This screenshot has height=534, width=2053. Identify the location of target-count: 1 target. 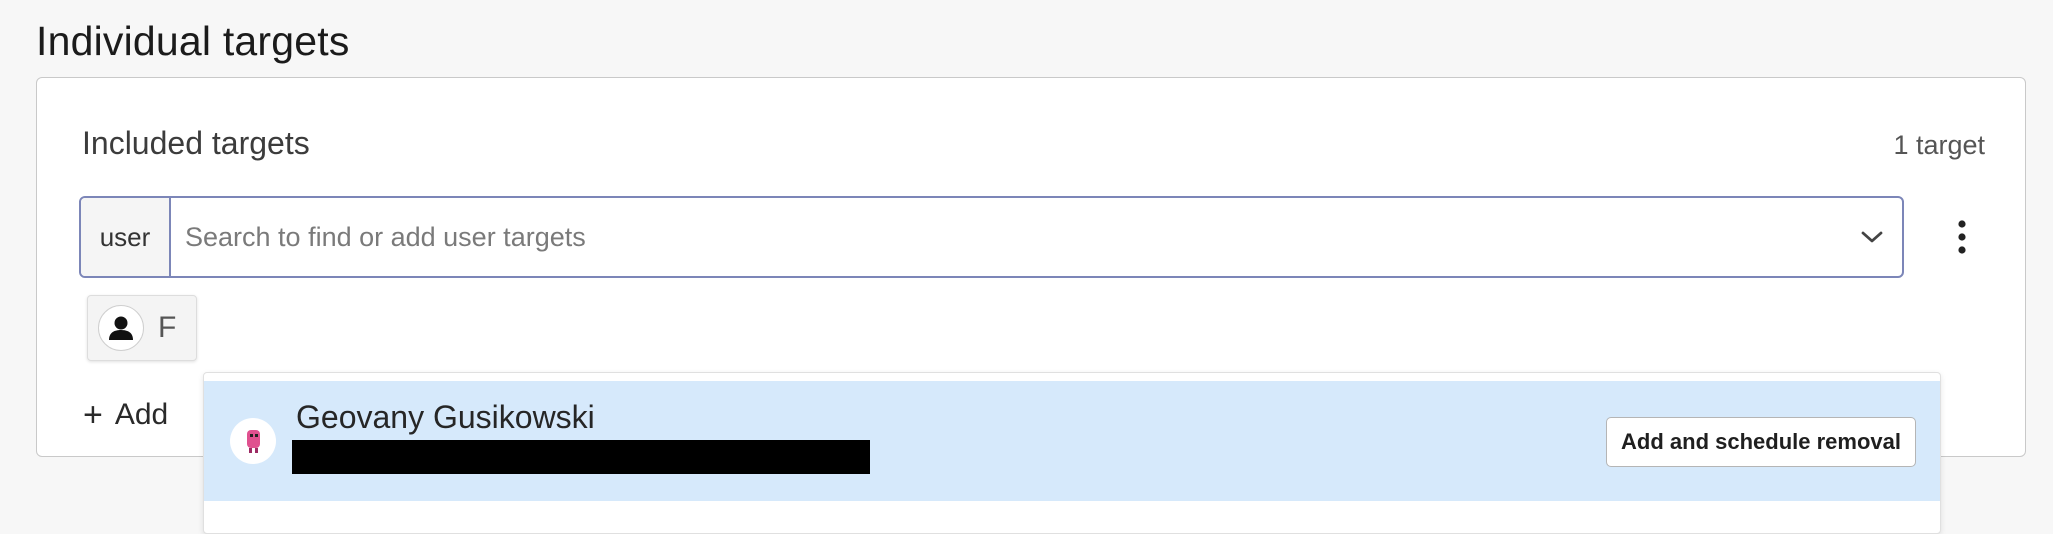
(1939, 145).